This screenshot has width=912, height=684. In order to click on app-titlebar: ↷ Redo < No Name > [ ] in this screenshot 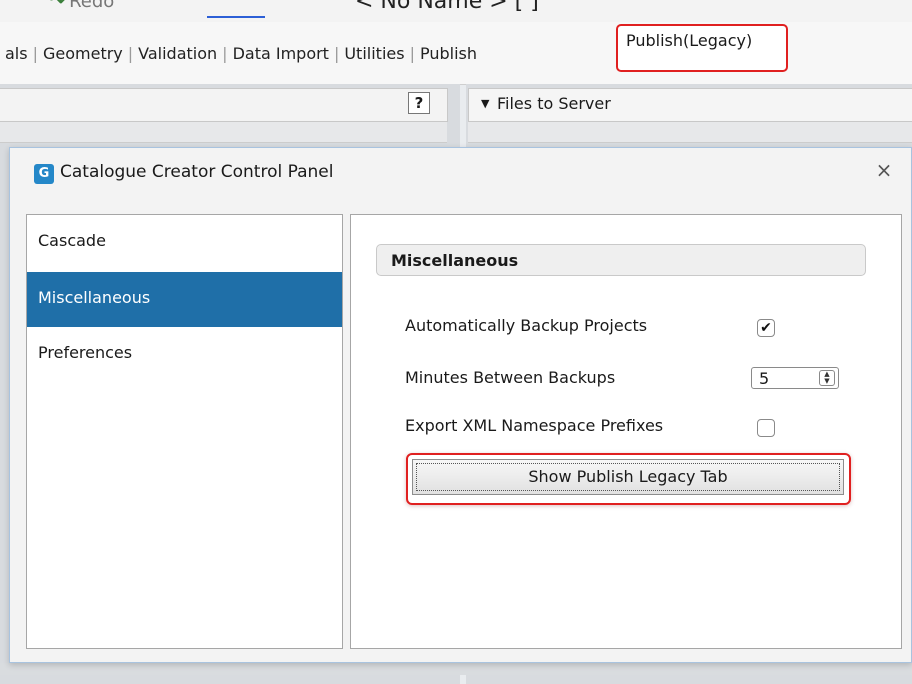, I will do `click(456, 11)`.